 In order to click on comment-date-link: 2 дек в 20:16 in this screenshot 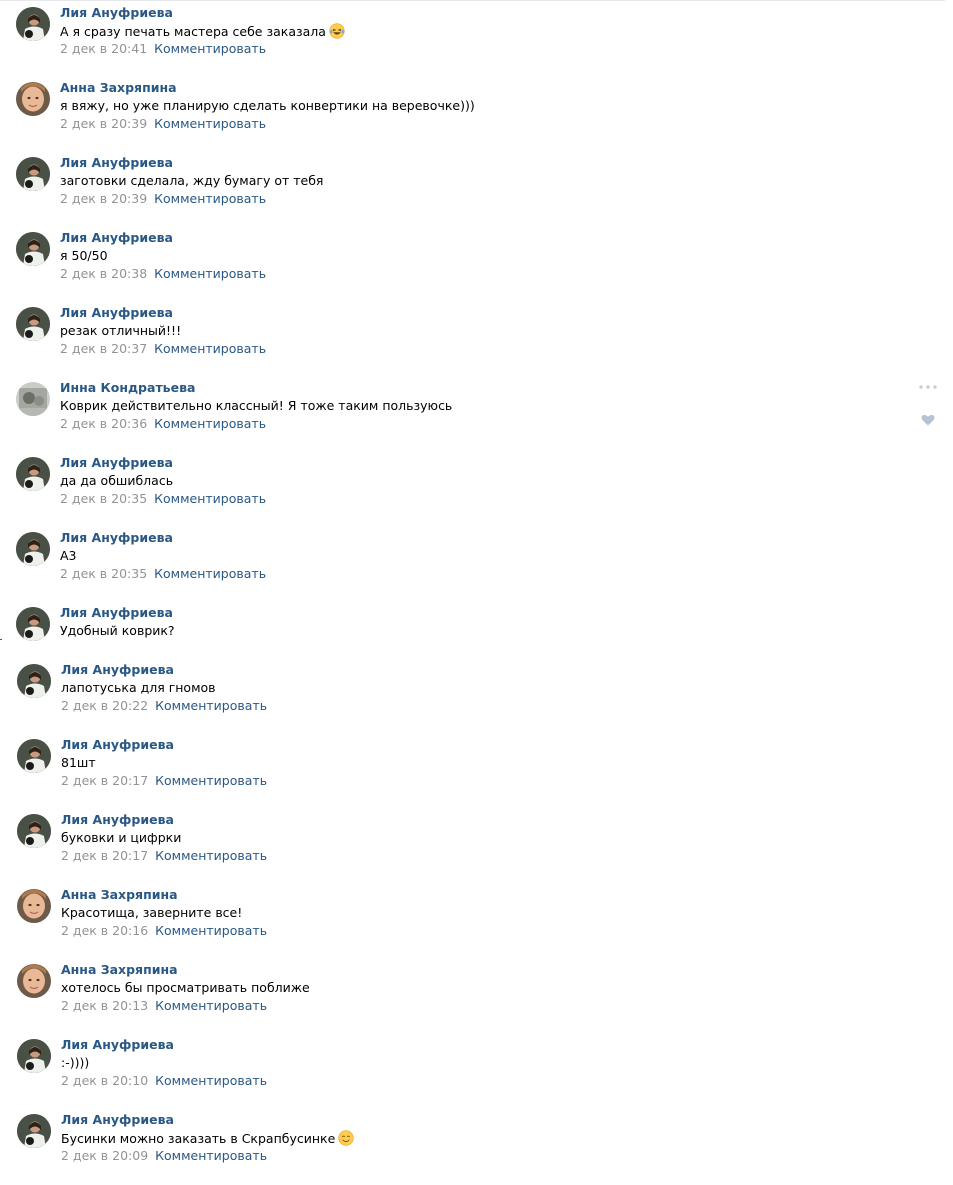, I will do `click(104, 930)`.